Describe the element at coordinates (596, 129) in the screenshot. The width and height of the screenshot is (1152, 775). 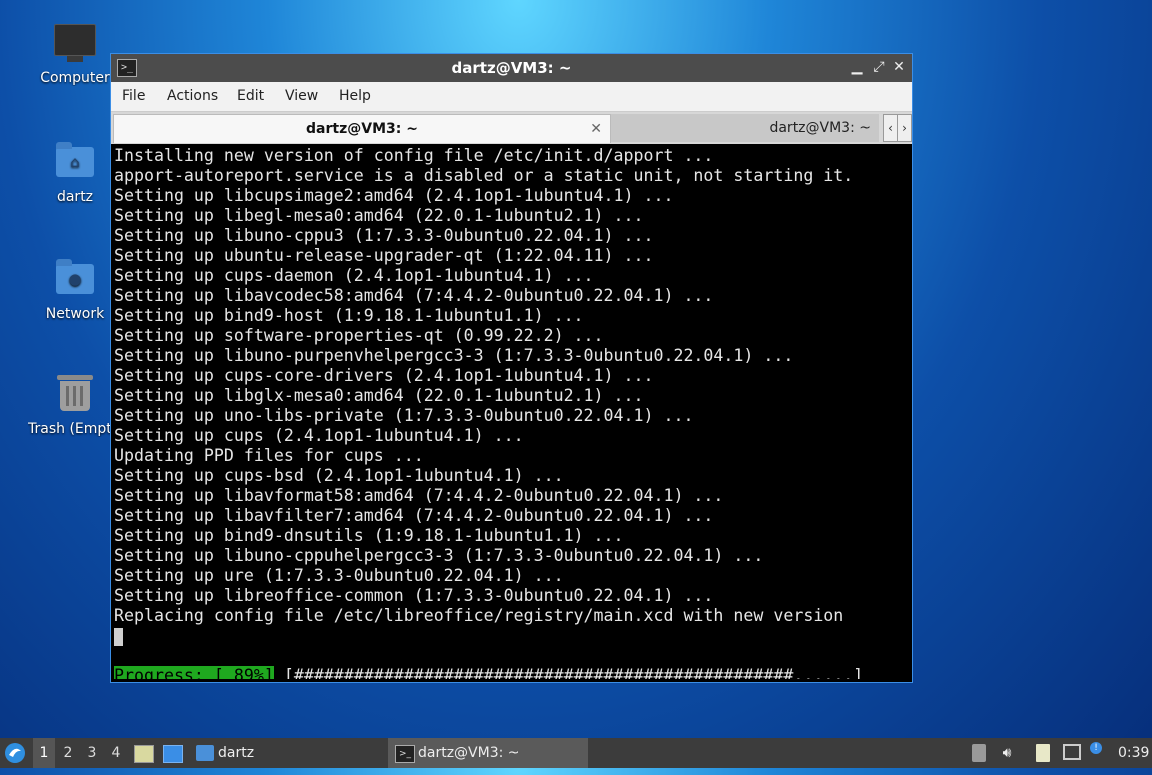
I see `tab-close-icon: ✕` at that location.